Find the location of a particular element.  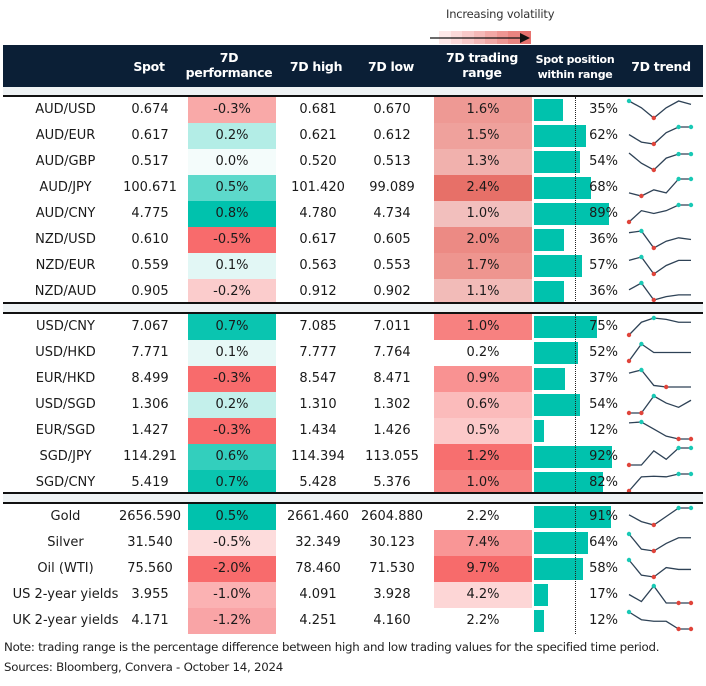

section-rule is located at coordinates (353, 493).